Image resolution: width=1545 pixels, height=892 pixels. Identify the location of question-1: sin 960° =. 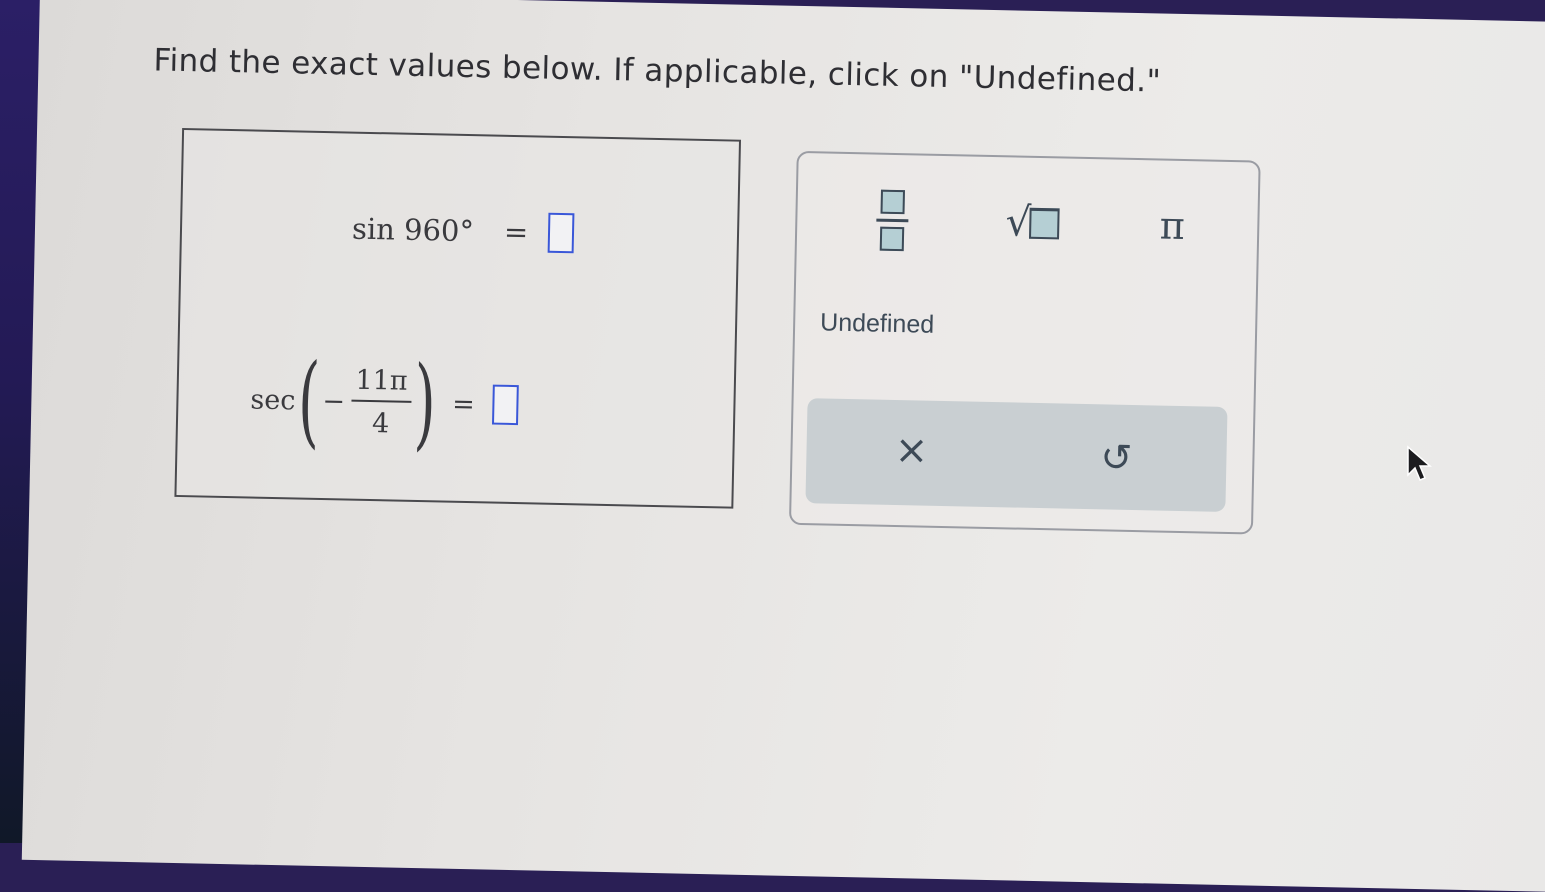
(463, 231).